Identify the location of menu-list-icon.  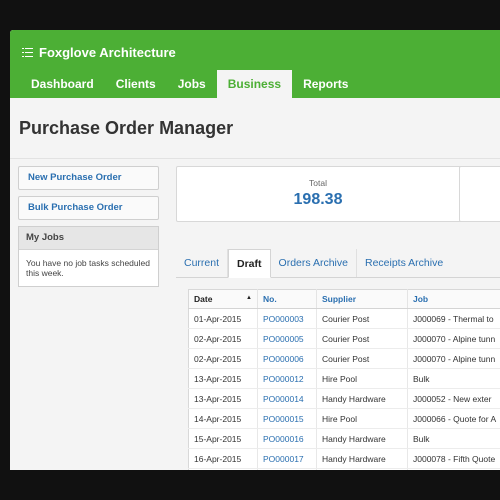
(27, 52).